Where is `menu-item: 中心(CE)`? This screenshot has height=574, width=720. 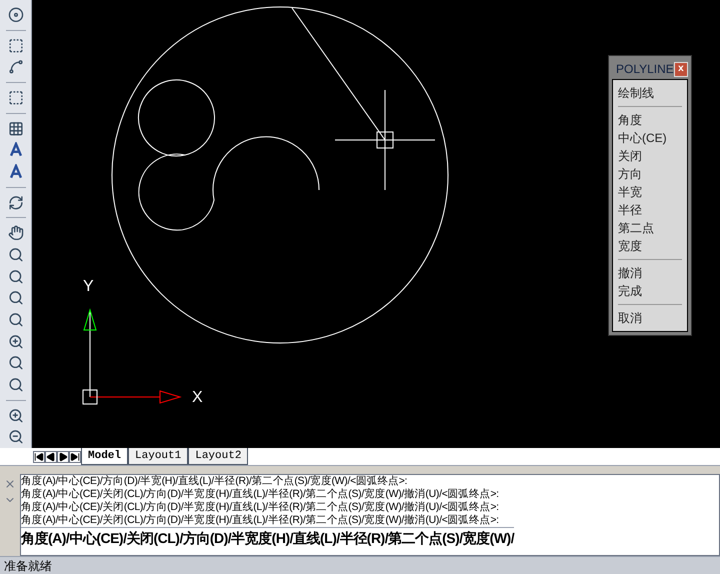 menu-item: 中心(CE) is located at coordinates (650, 138).